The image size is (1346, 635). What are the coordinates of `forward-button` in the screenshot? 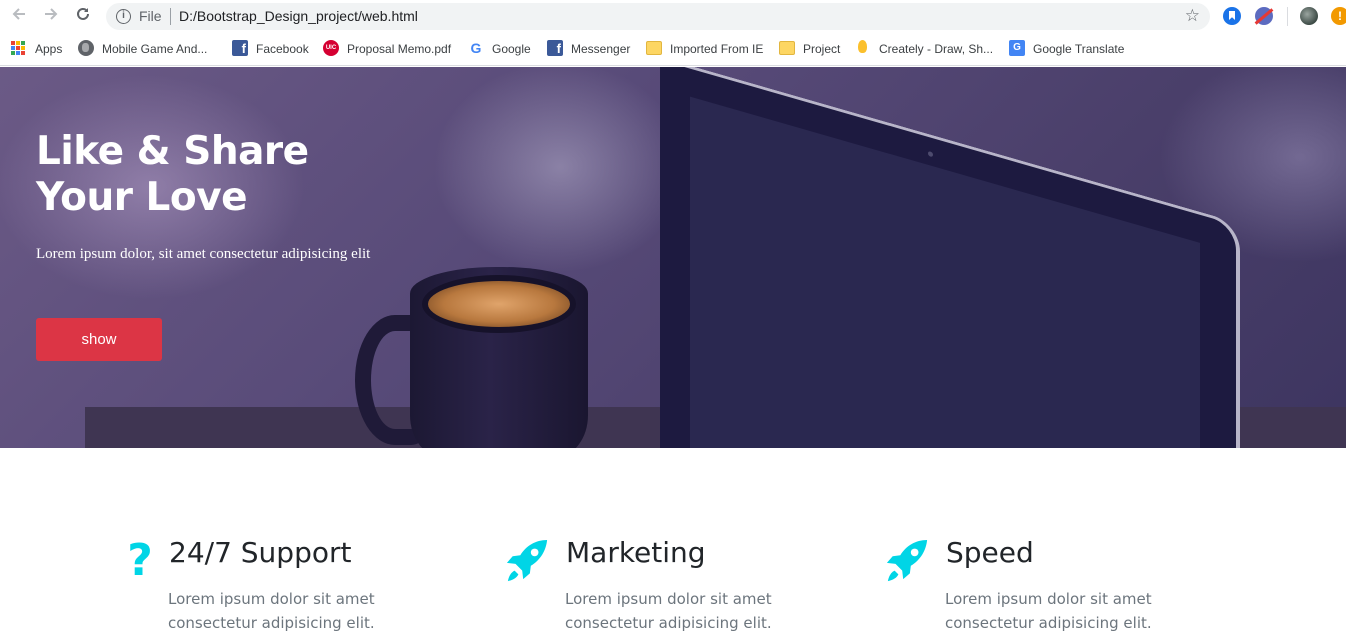 It's located at (51, 16).